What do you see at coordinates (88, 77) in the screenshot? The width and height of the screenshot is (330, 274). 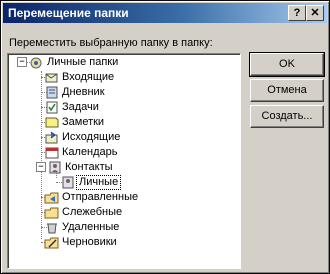 I see `tree-item-label: Входящие` at bounding box center [88, 77].